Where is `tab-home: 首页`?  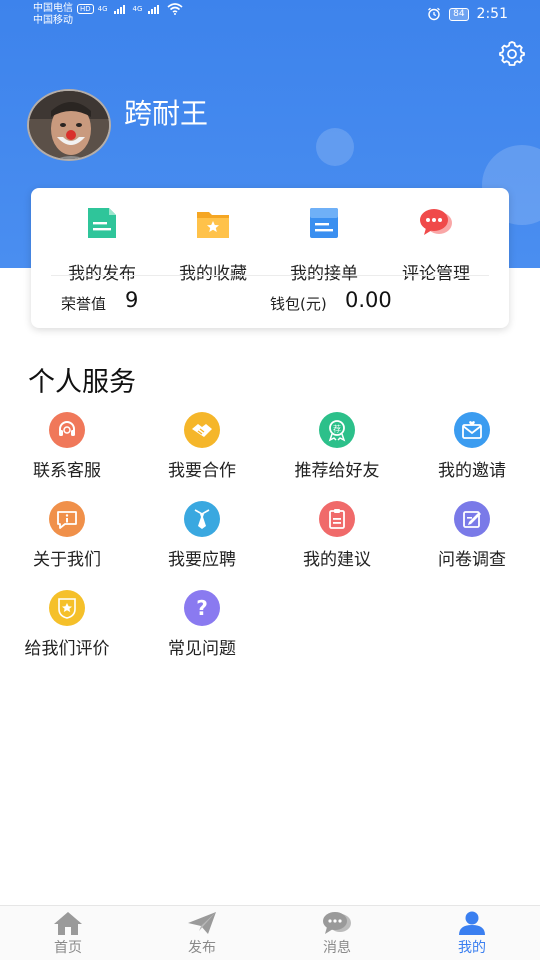
tab-home: 首页 is located at coordinates (68, 933).